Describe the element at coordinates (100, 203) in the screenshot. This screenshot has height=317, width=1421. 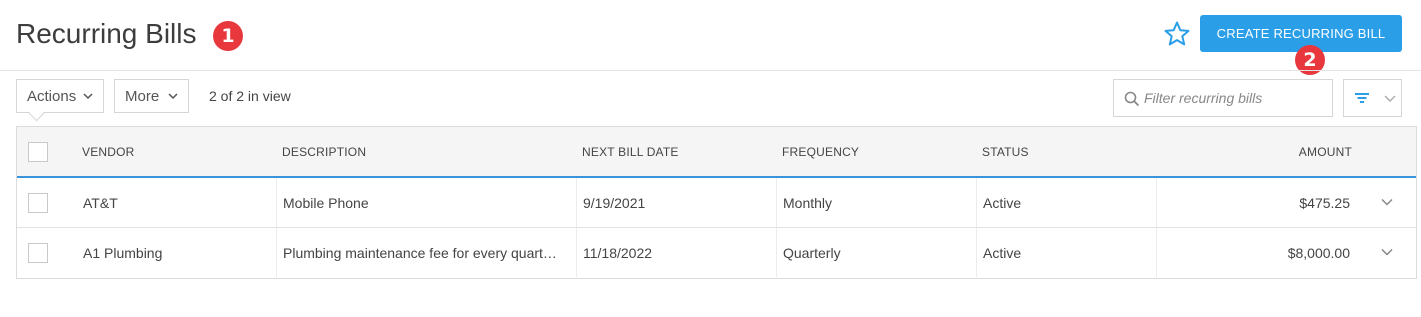
I see `vendor-cell: AT&T` at that location.